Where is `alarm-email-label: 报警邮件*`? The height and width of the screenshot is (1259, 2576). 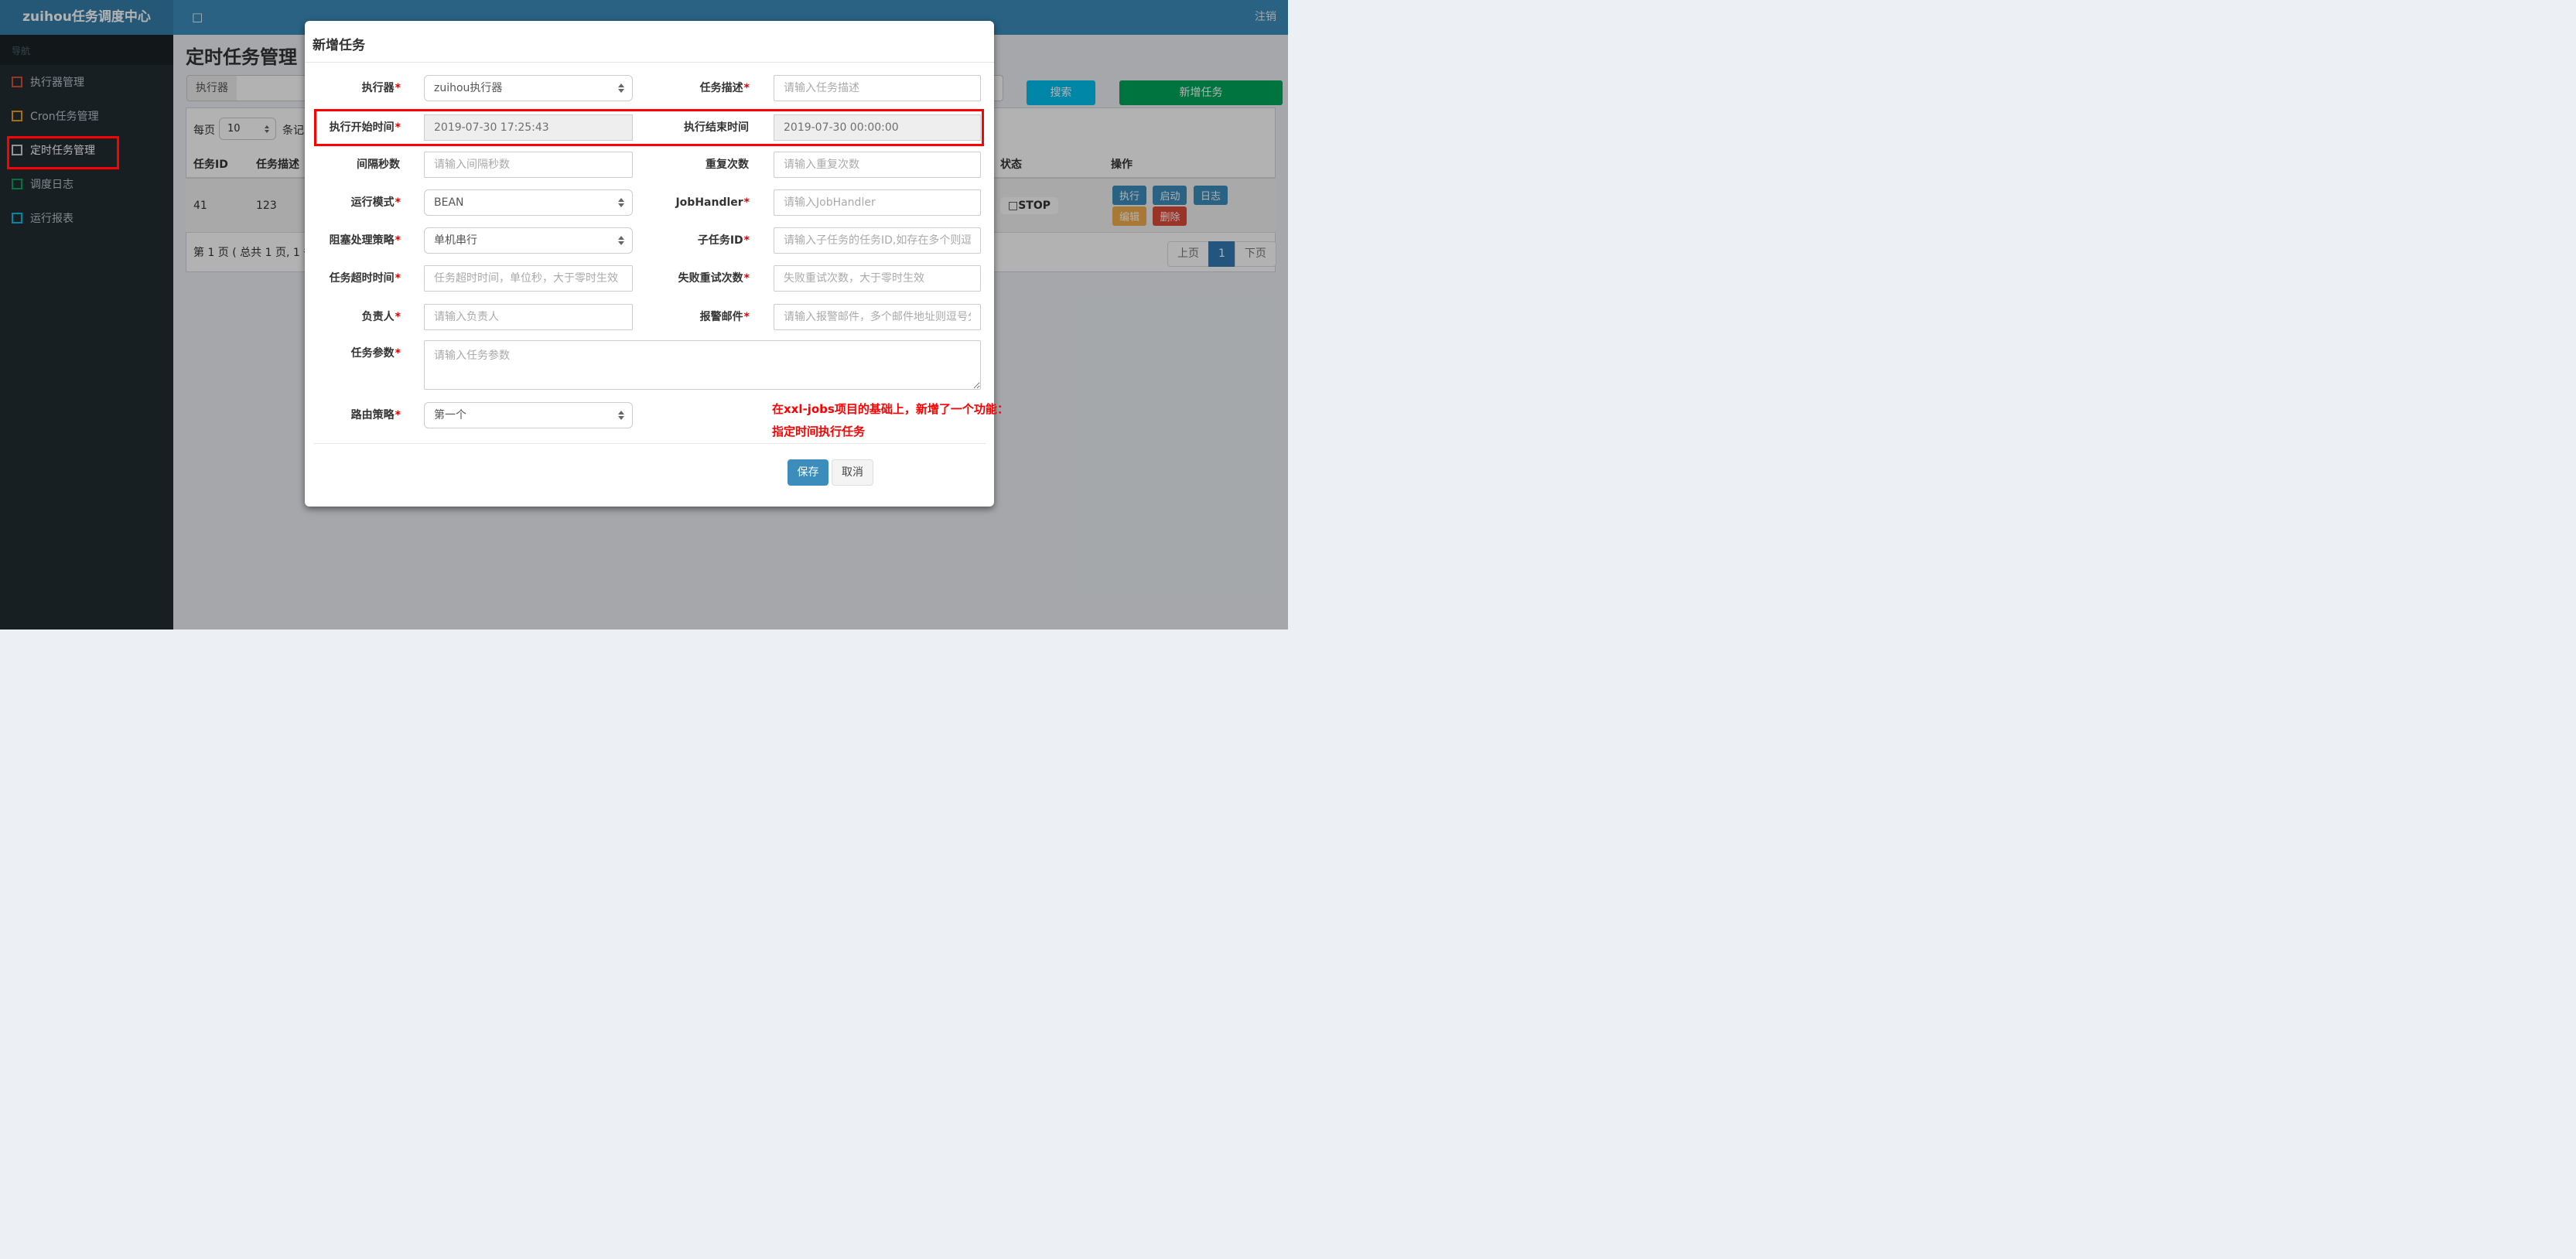 alarm-email-label: 报警邮件* is located at coordinates (724, 317).